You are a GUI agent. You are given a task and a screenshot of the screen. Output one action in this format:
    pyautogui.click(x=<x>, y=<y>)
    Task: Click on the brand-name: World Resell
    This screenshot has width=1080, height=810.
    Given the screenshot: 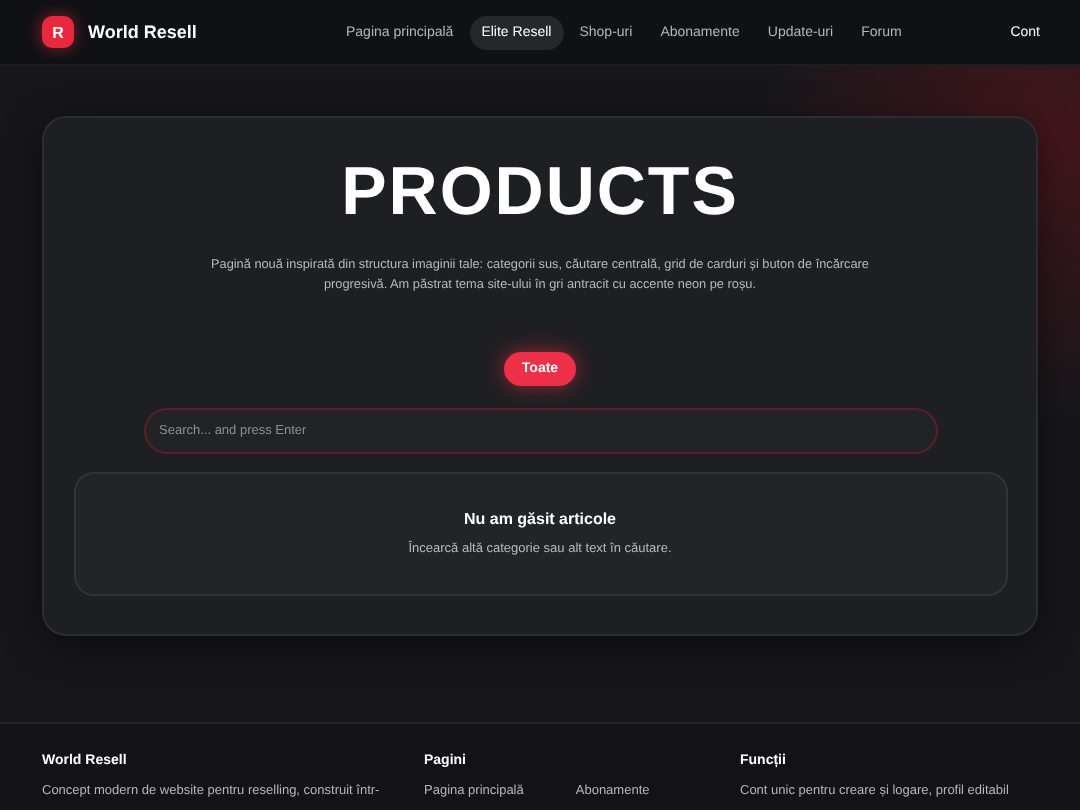 What is the action you would take?
    pyautogui.click(x=142, y=32)
    